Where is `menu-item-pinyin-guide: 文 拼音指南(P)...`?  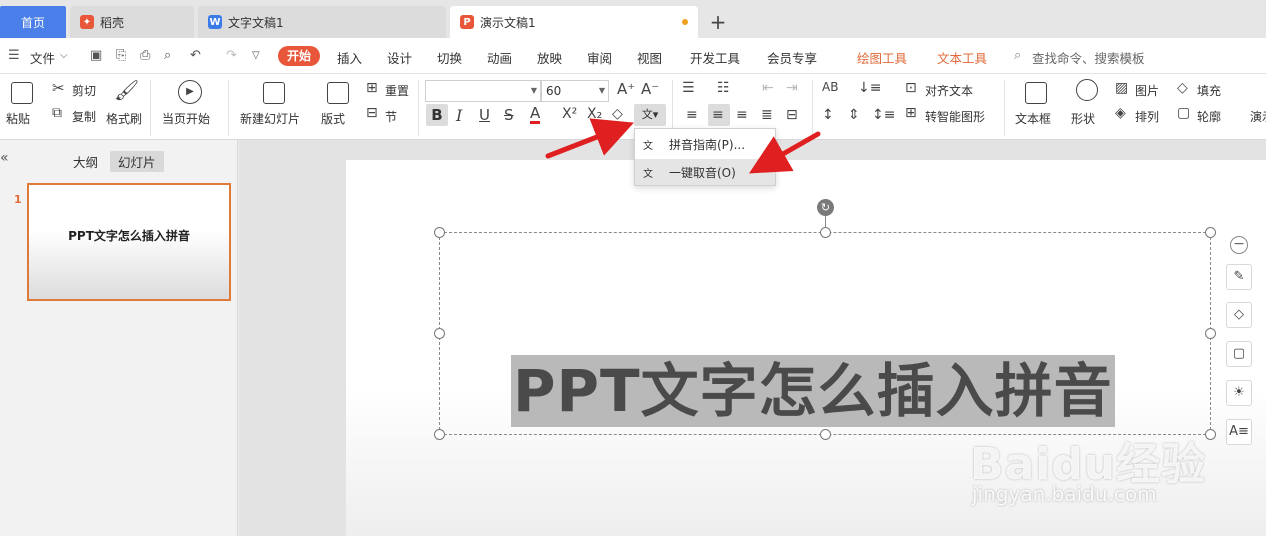
menu-item-pinyin-guide: 文 拼音指南(P)... is located at coordinates (705, 144).